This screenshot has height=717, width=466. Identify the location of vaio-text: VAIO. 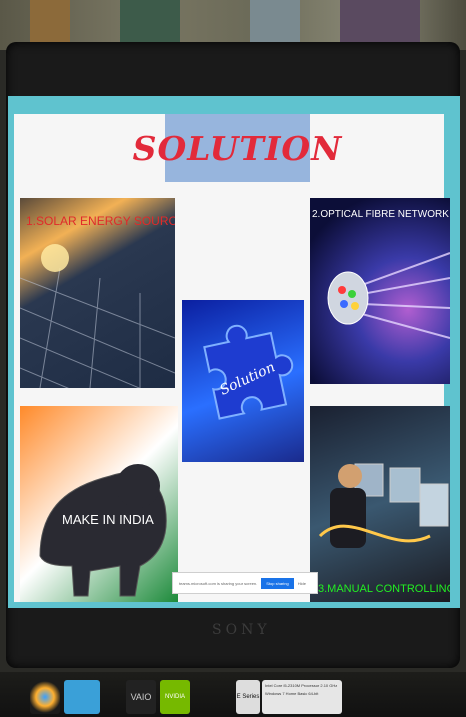
(141, 697).